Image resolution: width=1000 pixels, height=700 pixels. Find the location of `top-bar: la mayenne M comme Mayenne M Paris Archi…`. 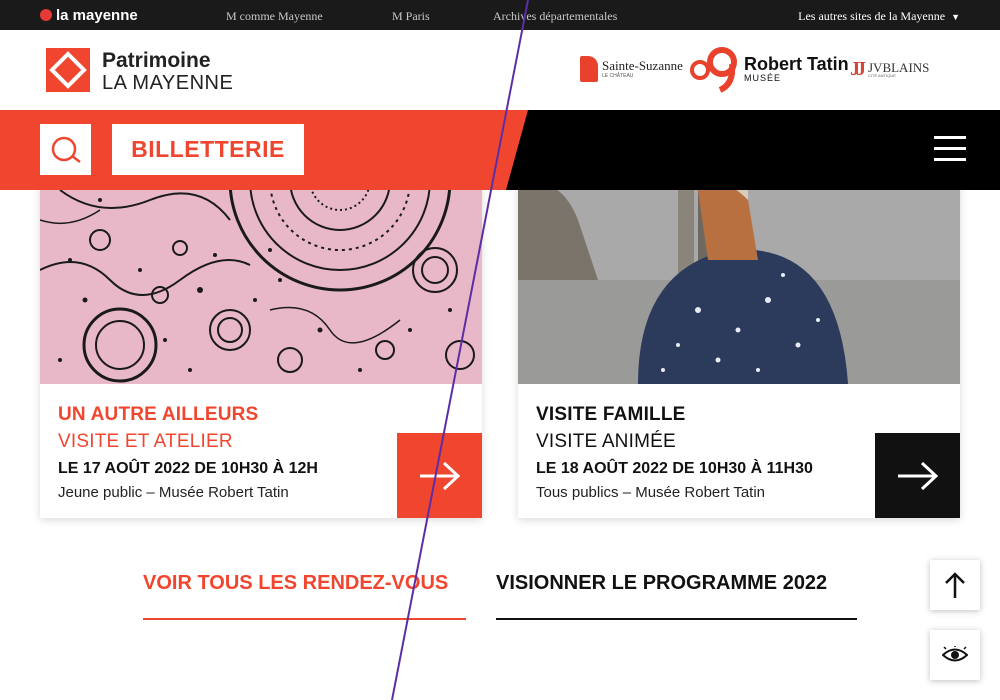

top-bar: la mayenne M comme Mayenne M Paris Archi… is located at coordinates (500, 15).